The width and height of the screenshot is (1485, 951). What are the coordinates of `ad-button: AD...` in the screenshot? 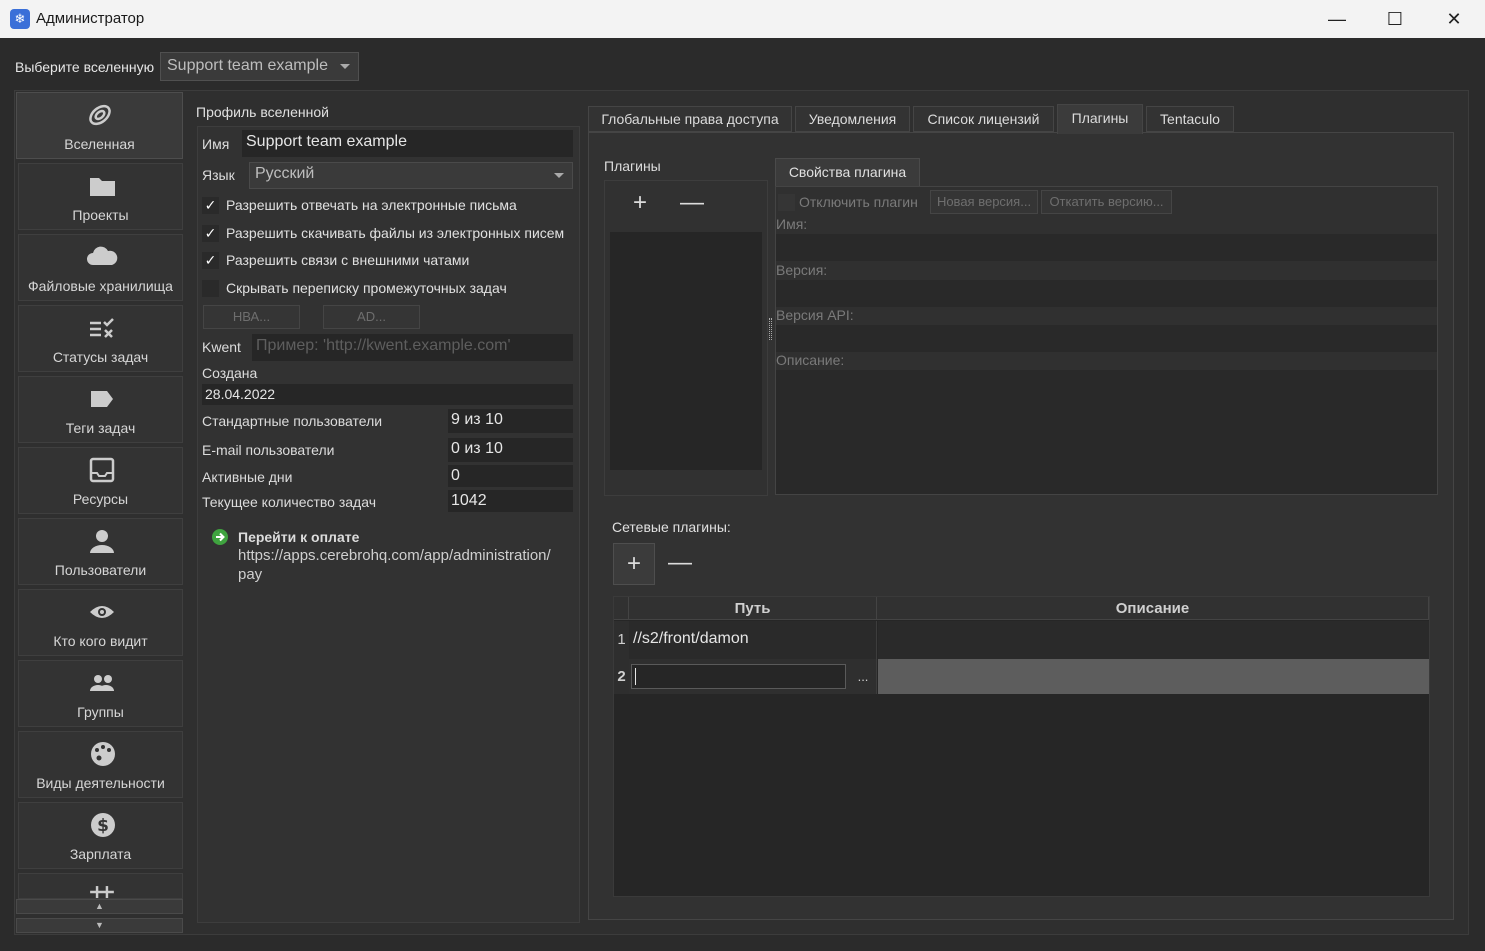 It's located at (371, 317).